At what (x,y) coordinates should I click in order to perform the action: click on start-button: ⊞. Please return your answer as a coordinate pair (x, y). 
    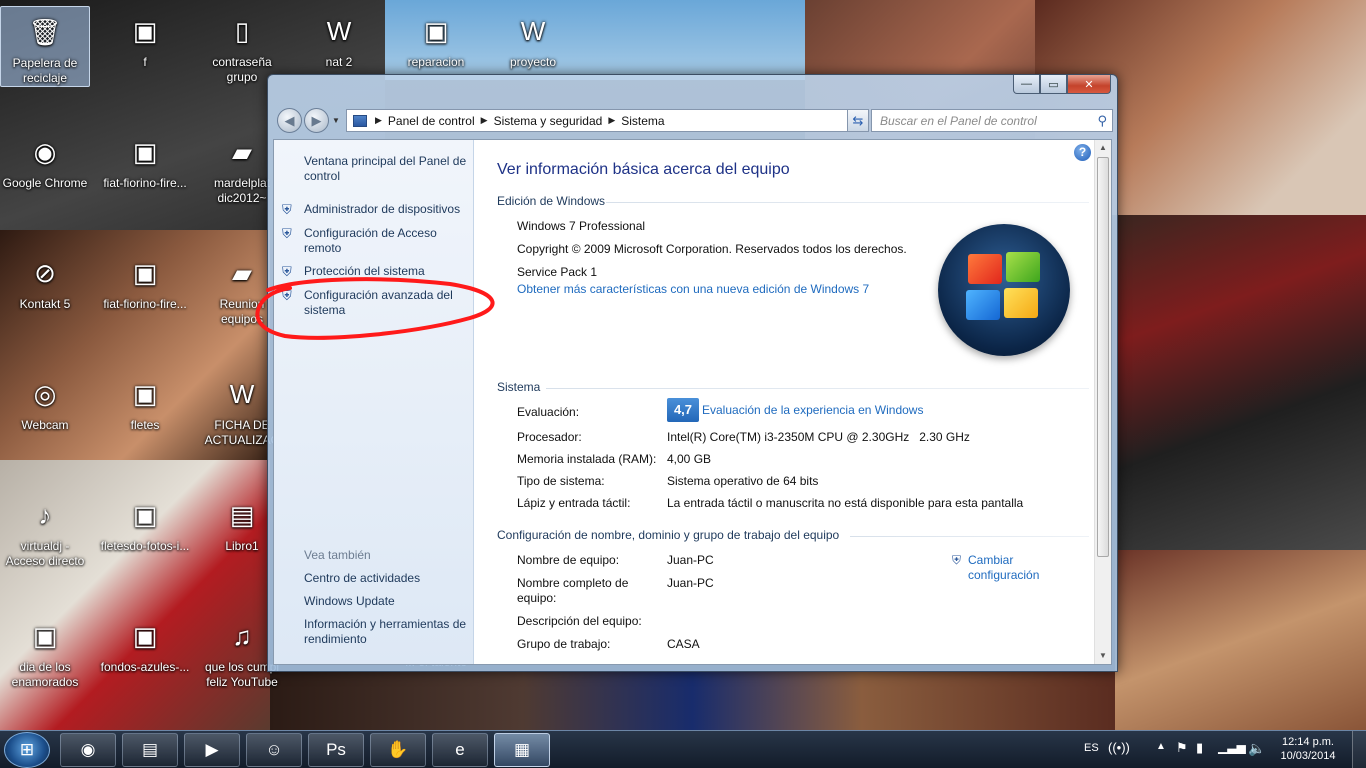
    Looking at the image, I should click on (27, 750).